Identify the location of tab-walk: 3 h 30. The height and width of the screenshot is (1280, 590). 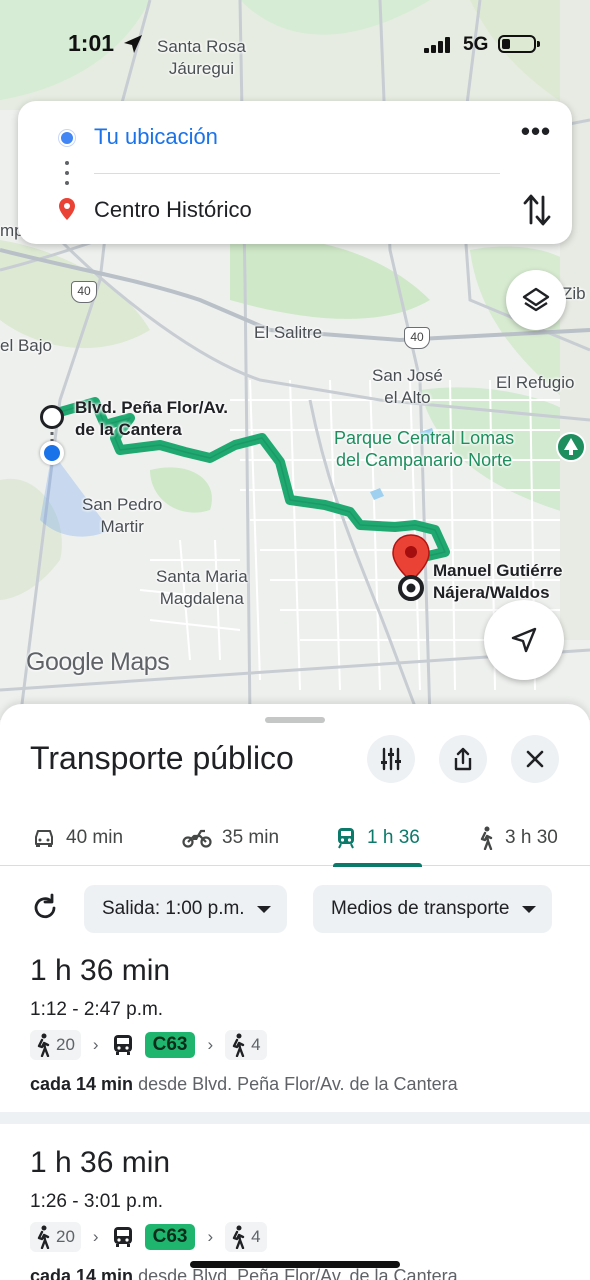
(517, 838).